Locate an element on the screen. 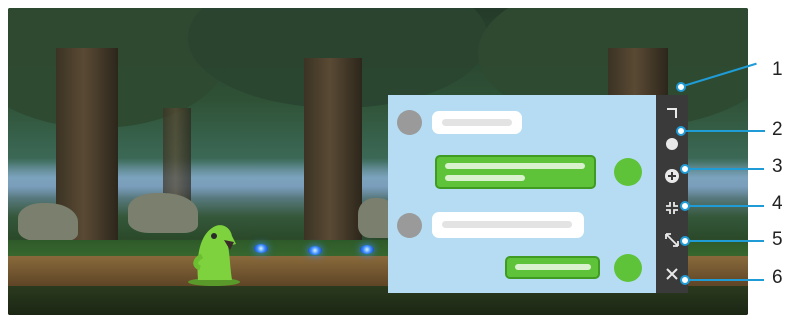 The height and width of the screenshot is (323, 793). corner-icon is located at coordinates (672, 112).